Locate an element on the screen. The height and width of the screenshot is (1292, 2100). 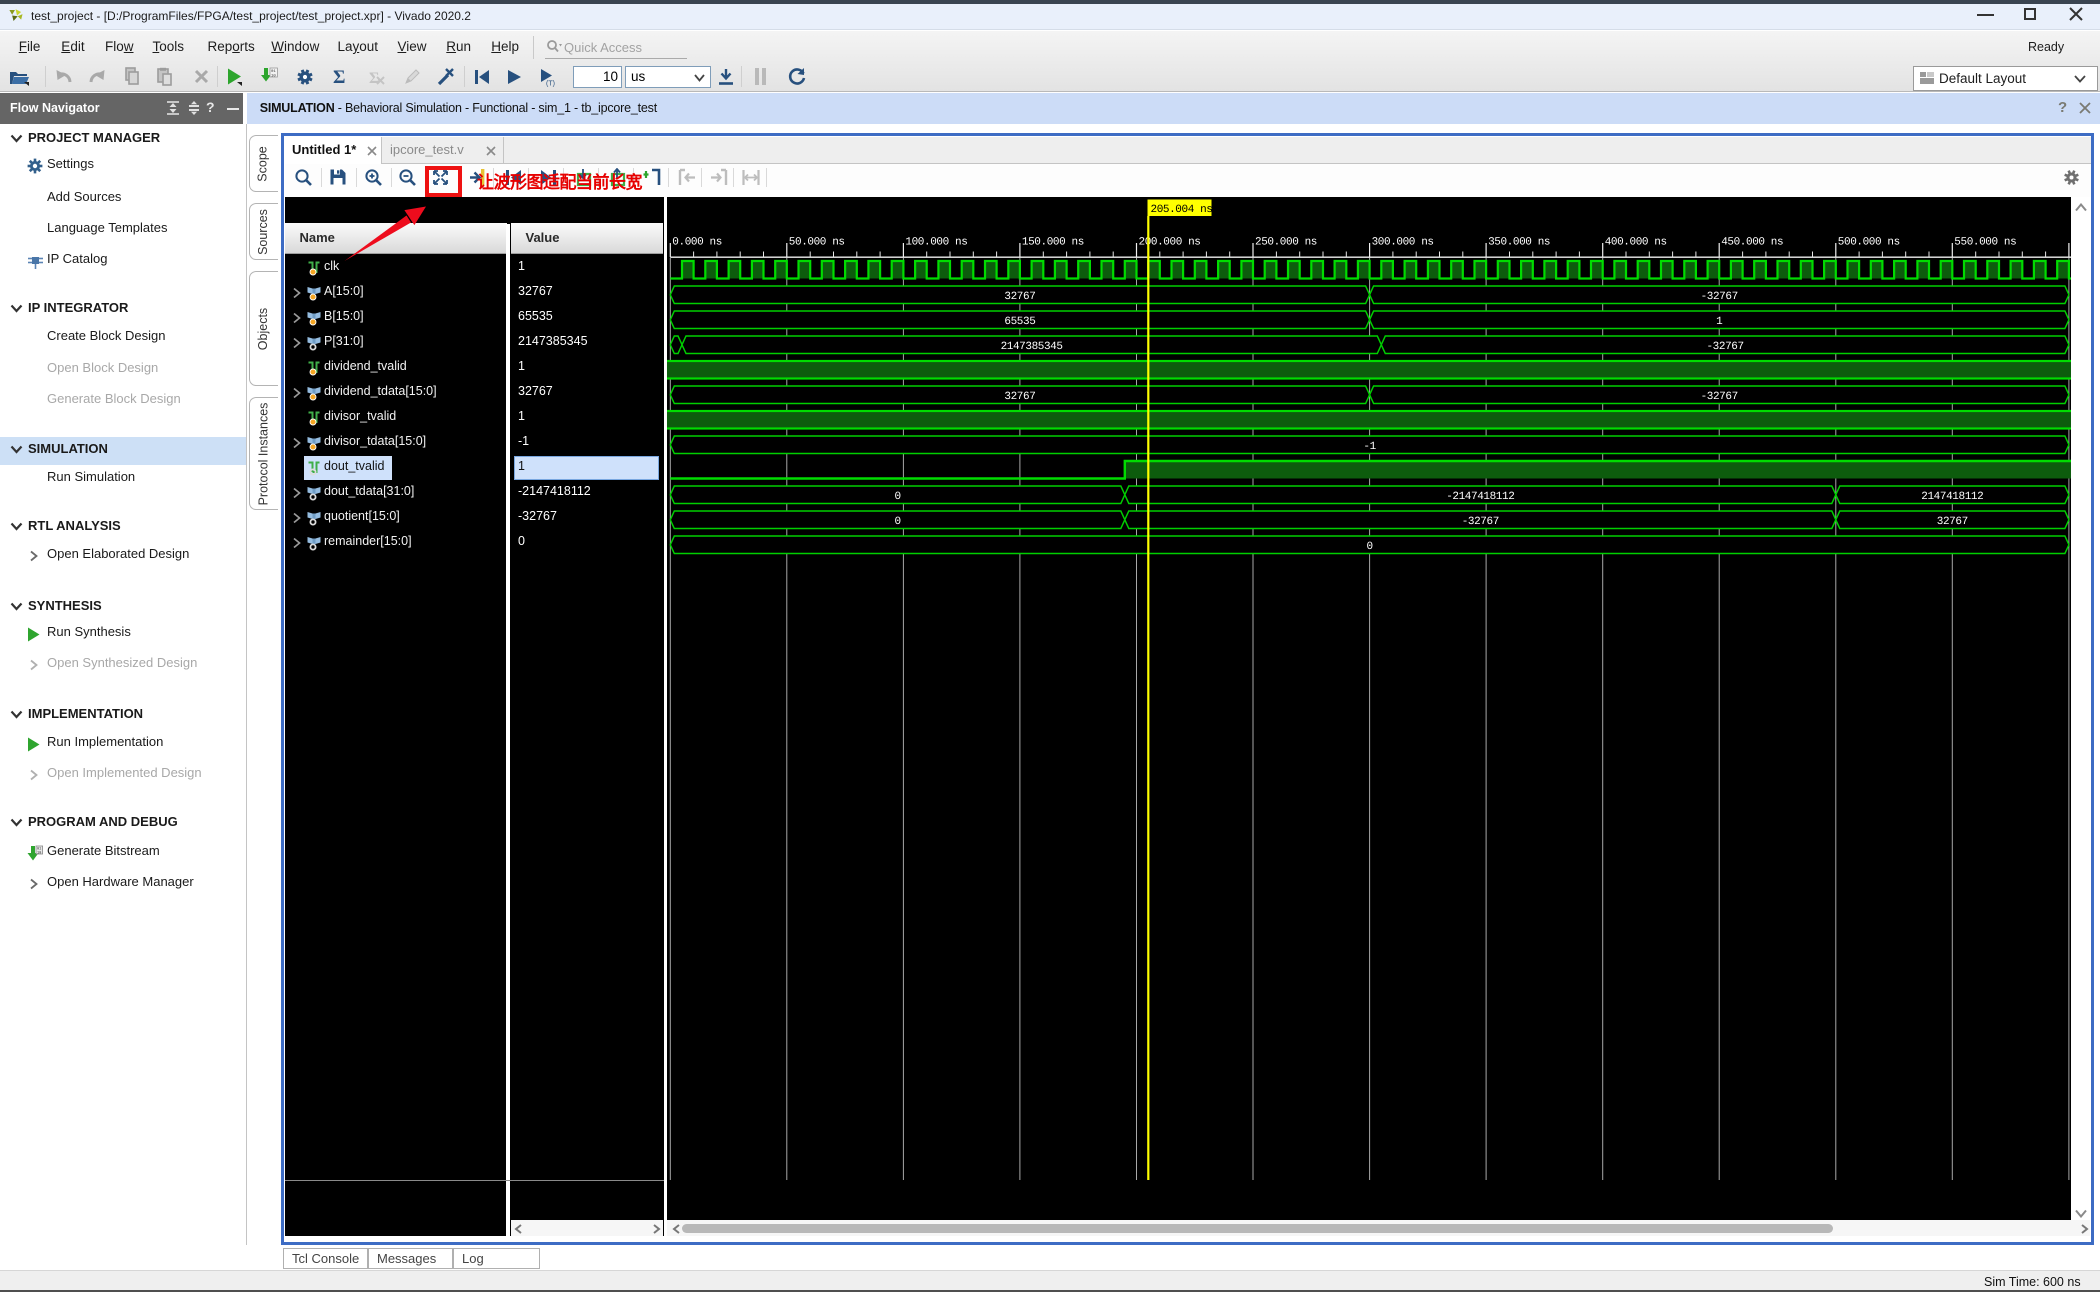
svg-text: 500.000 ns is located at coordinates (1869, 243).